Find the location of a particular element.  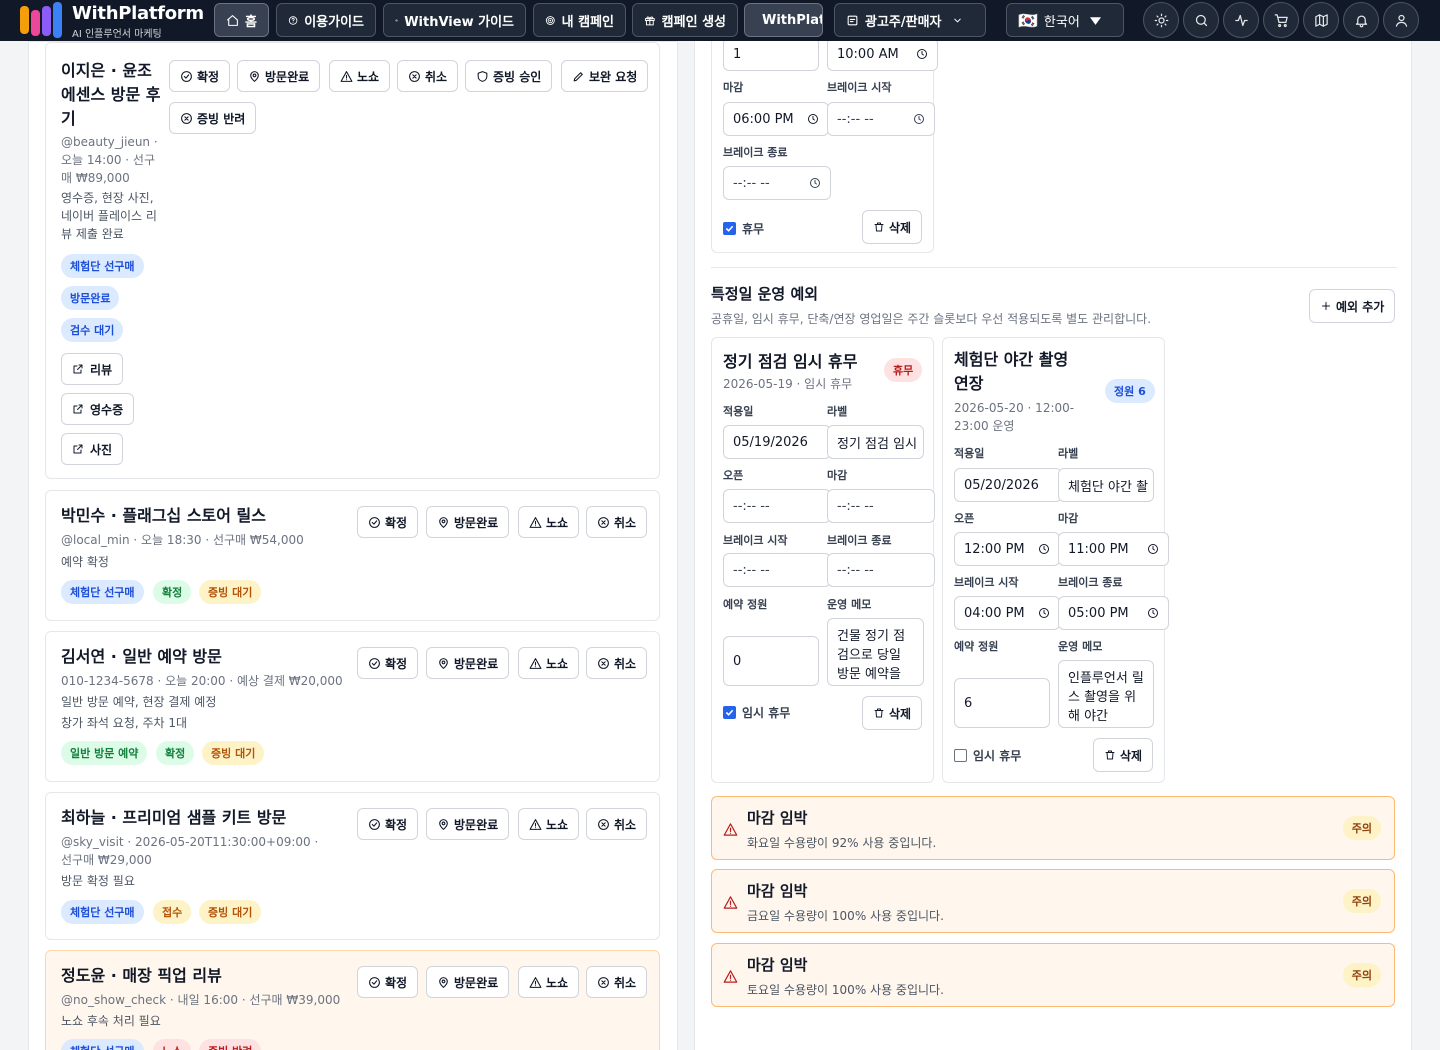

label-input: 체험단 야간 촬 is located at coordinates (1106, 485).